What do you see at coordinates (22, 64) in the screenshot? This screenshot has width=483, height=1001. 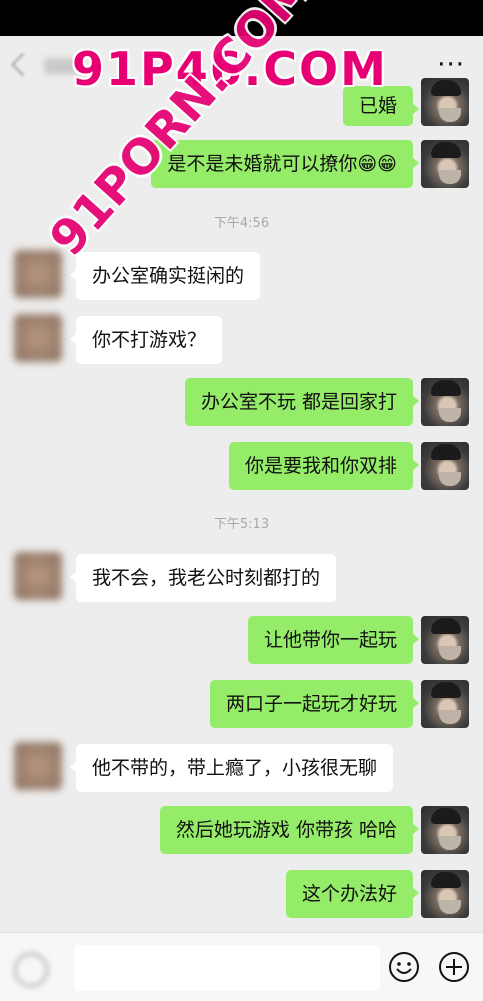 I see `chevron-left-icon` at bounding box center [22, 64].